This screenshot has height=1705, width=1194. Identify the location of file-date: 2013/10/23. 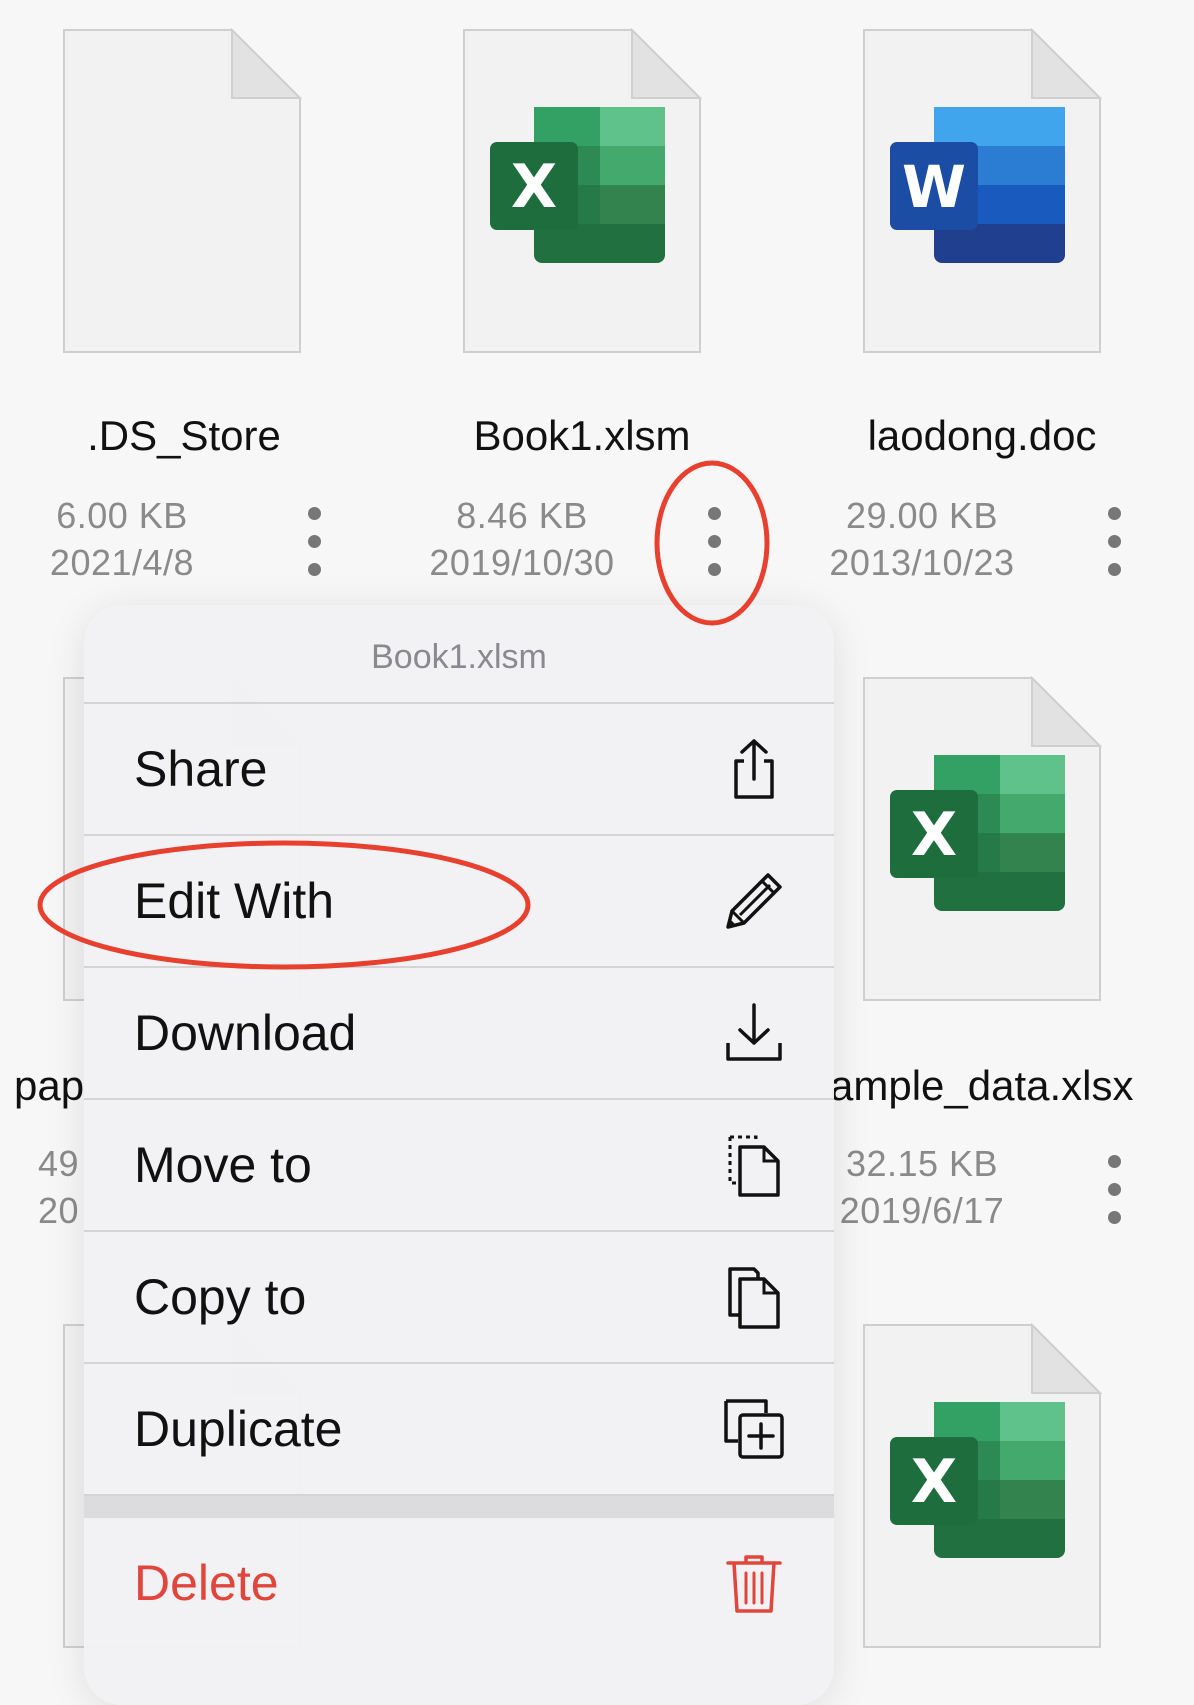
(922, 562).